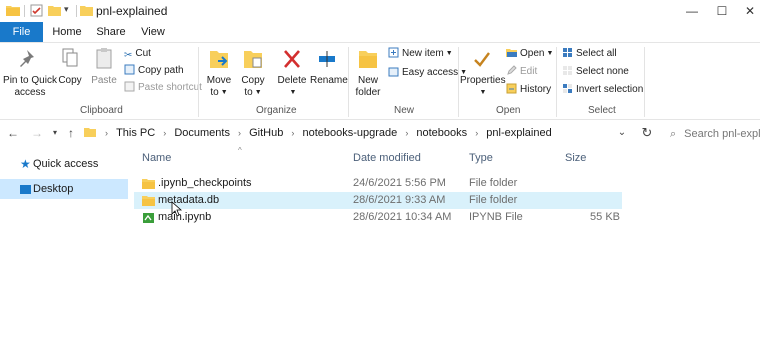  Describe the element at coordinates (349, 133) in the screenshot. I see `breadcrumb-notebooks-upgrade: notebooks-upgrade` at that location.